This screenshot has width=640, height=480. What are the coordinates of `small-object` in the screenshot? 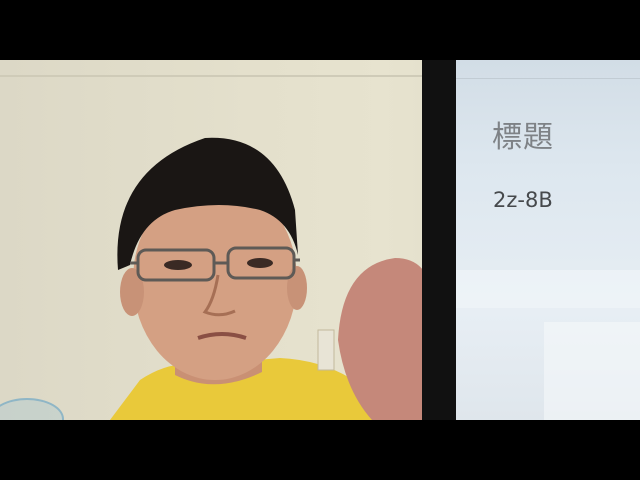 It's located at (326, 350).